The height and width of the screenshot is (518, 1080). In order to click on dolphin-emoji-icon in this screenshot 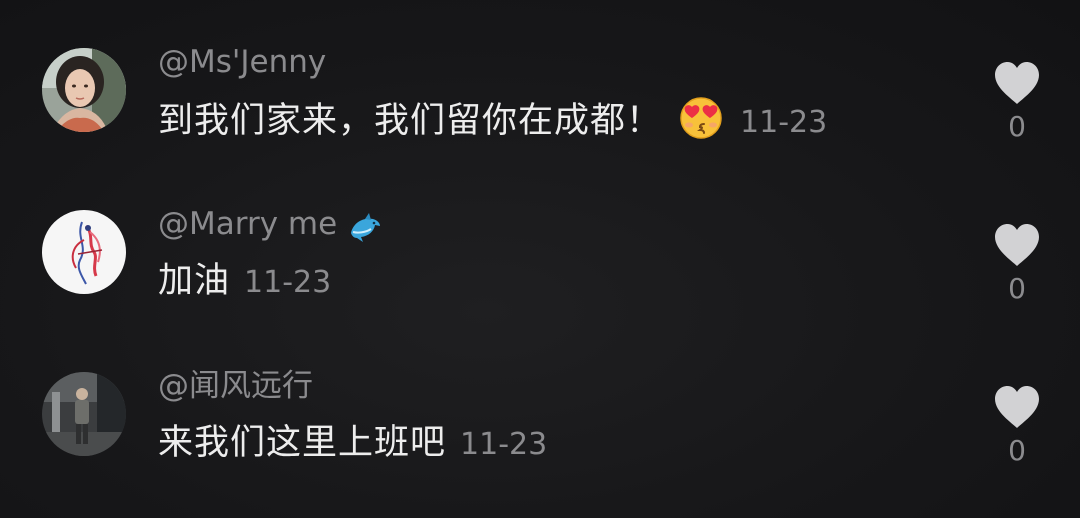, I will do `click(365, 227)`.